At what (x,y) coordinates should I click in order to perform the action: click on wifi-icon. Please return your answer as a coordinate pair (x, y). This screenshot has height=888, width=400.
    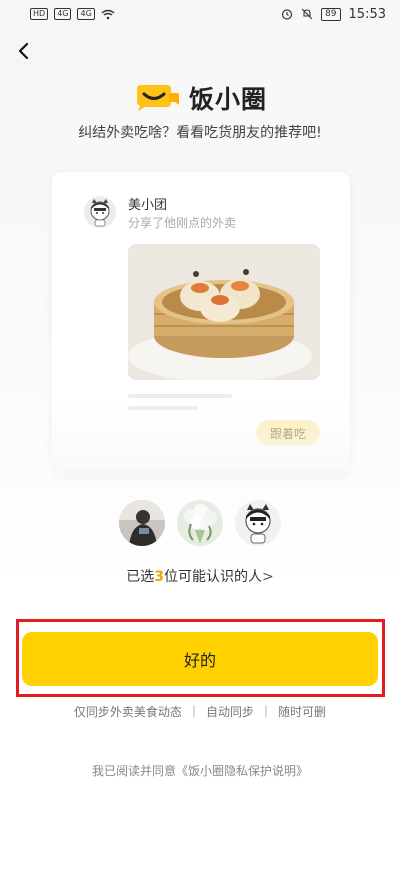
    Looking at the image, I should click on (108, 14).